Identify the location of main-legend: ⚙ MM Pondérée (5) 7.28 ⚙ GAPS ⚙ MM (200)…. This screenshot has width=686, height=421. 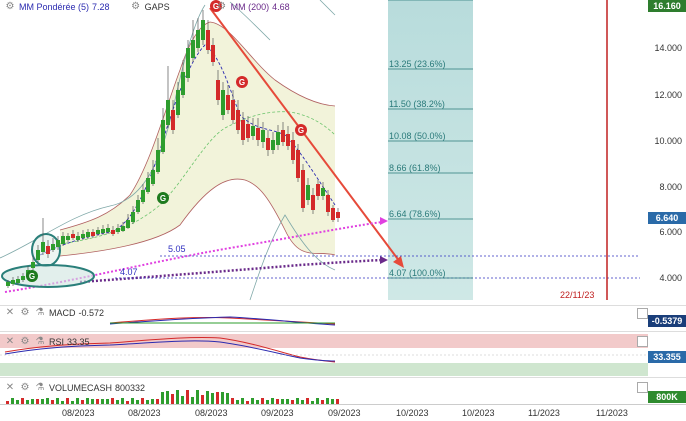
(145, 7).